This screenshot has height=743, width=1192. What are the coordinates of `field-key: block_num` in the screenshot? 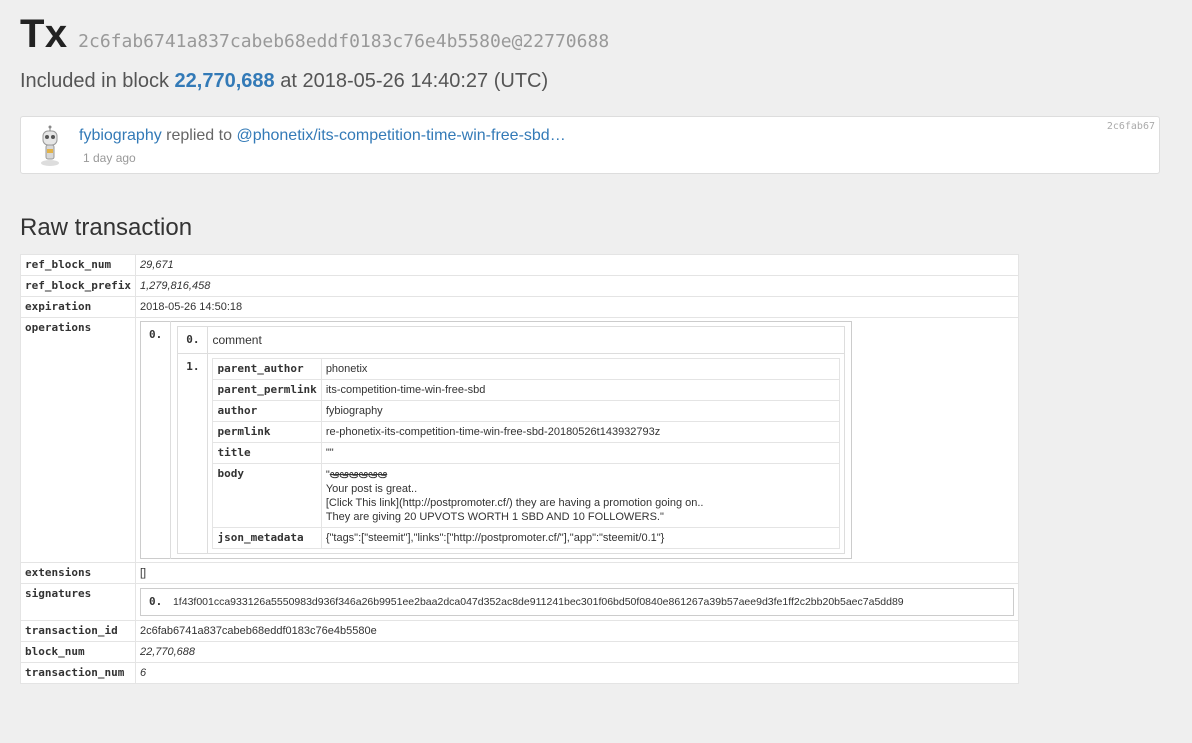 It's located at (78, 652).